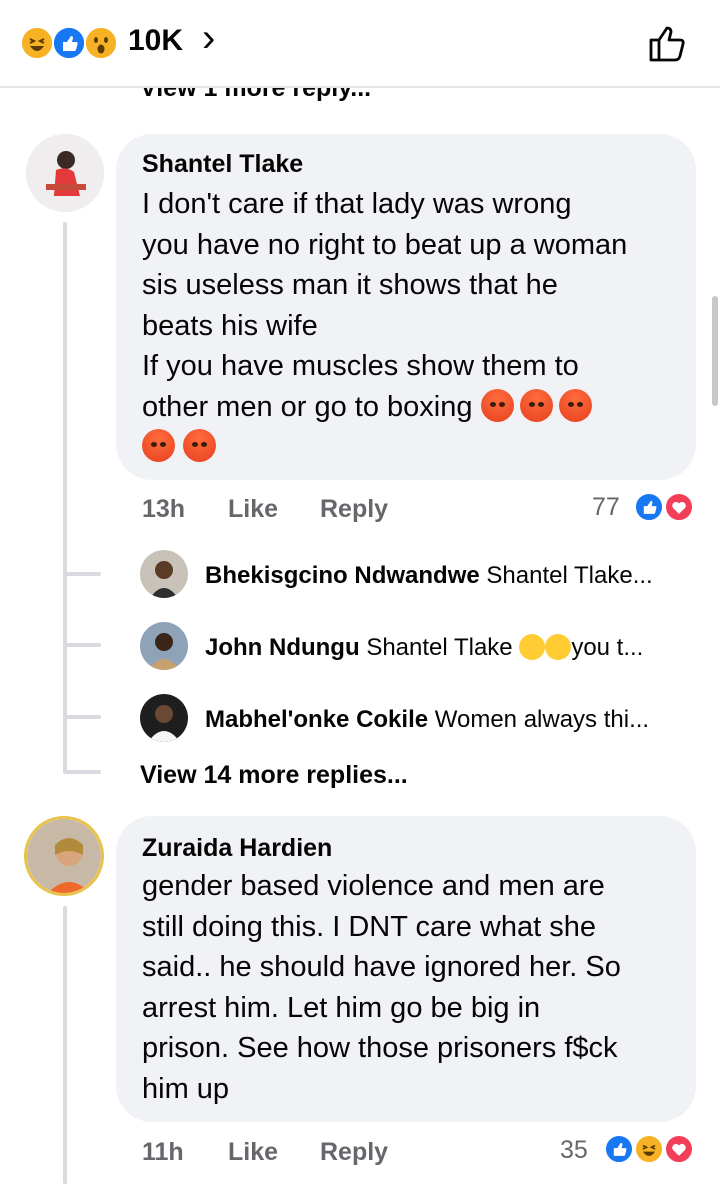 The height and width of the screenshot is (1184, 720). Describe the element at coordinates (360, 43) in the screenshot. I see `reactions-header: 10K ›` at that location.